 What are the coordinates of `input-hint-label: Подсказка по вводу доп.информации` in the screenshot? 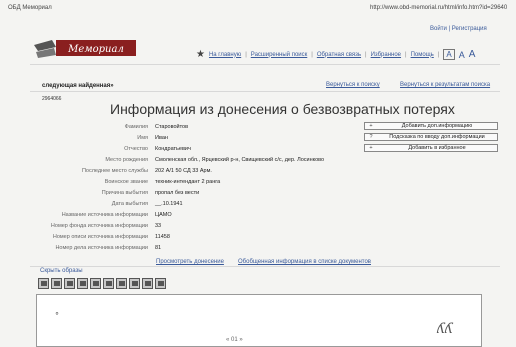 It's located at (437, 137).